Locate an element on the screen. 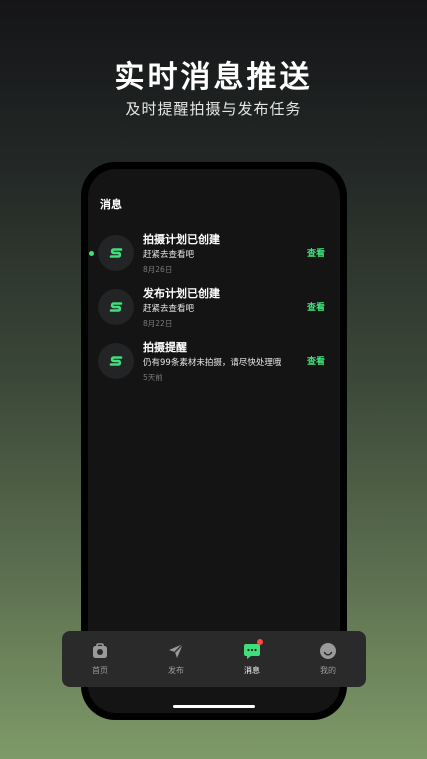 The height and width of the screenshot is (759, 427). message-title: 拍摄提醒 is located at coordinates (165, 347).